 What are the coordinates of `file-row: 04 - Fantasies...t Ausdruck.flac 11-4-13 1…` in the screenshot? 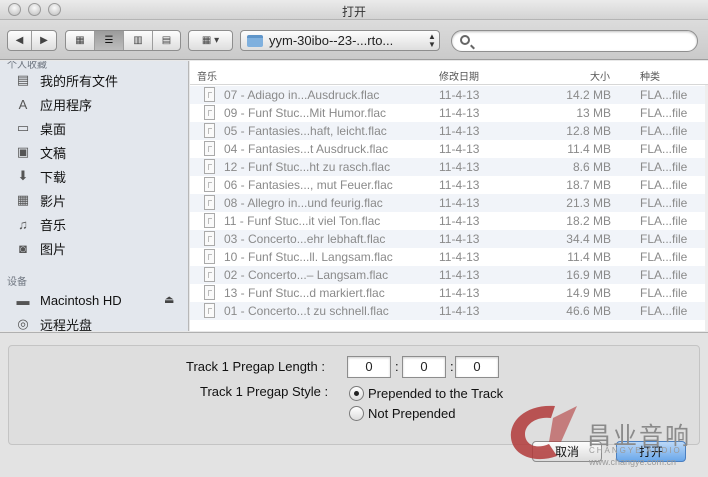 It's located at (449, 149).